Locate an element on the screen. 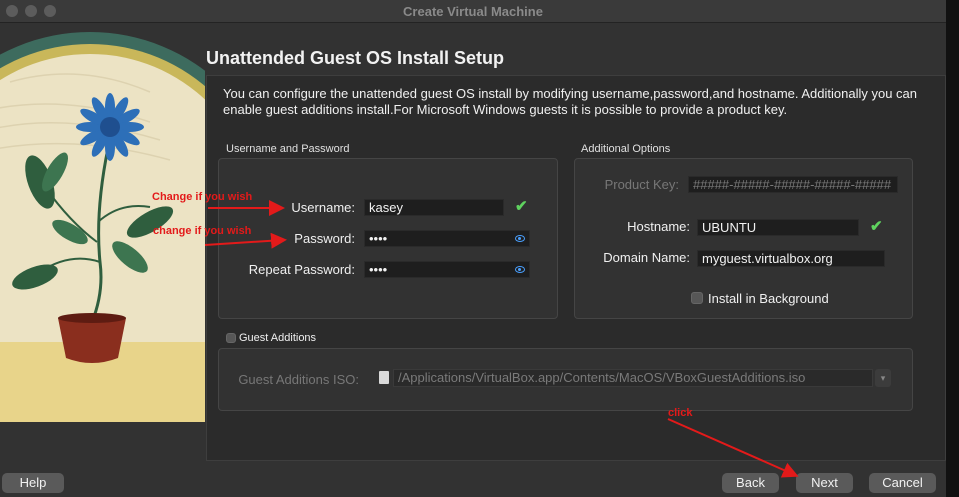 This screenshot has height=497, width=959. page-title: Unattended Guest OS Install Setup is located at coordinates (355, 58).